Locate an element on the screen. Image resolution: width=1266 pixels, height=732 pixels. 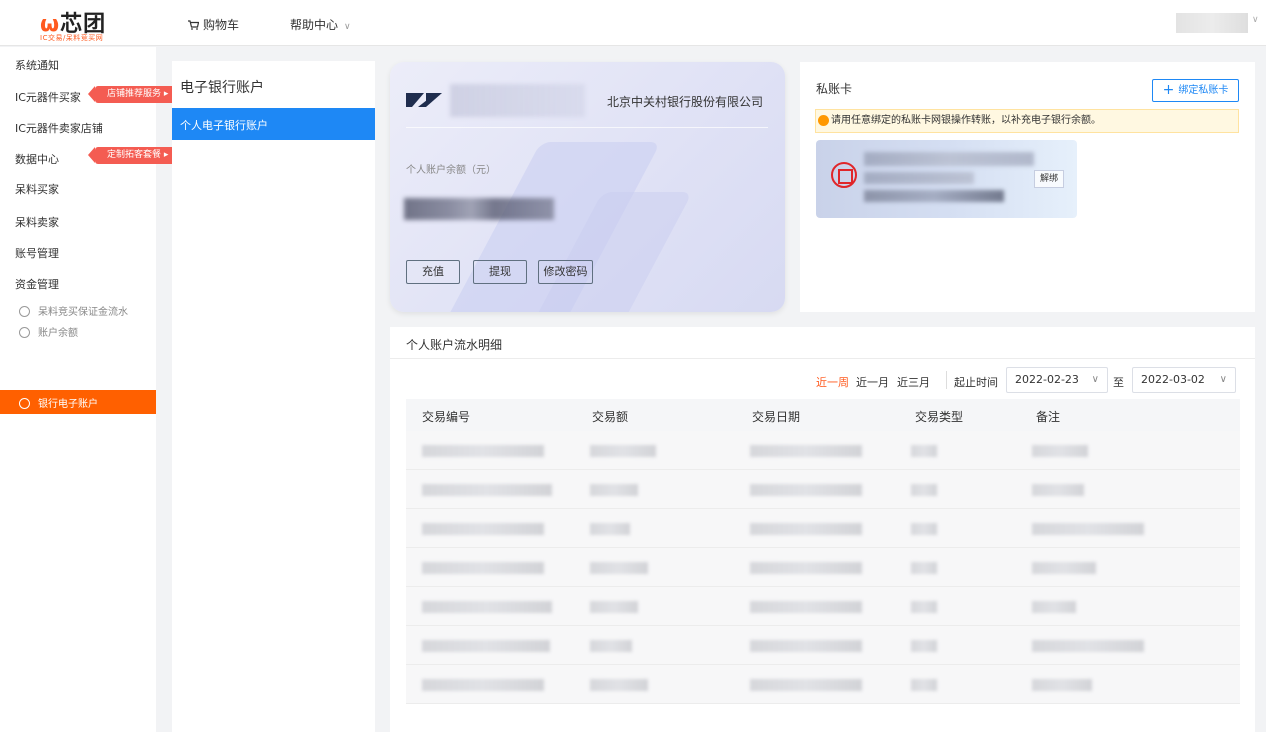
cart-icon is located at coordinates (193, 25).